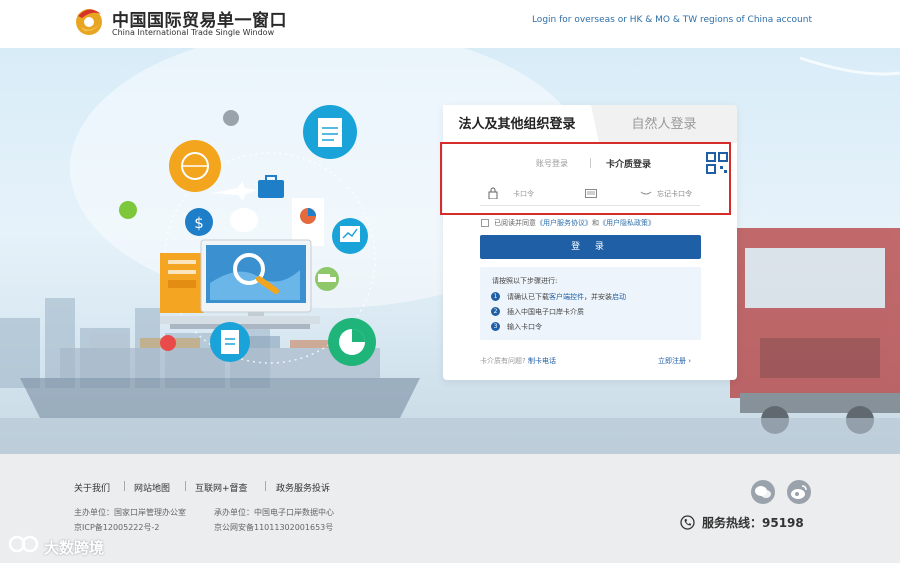 The width and height of the screenshot is (900, 563). I want to click on steps-title: 请按照以下步骤进行:, so click(525, 281).